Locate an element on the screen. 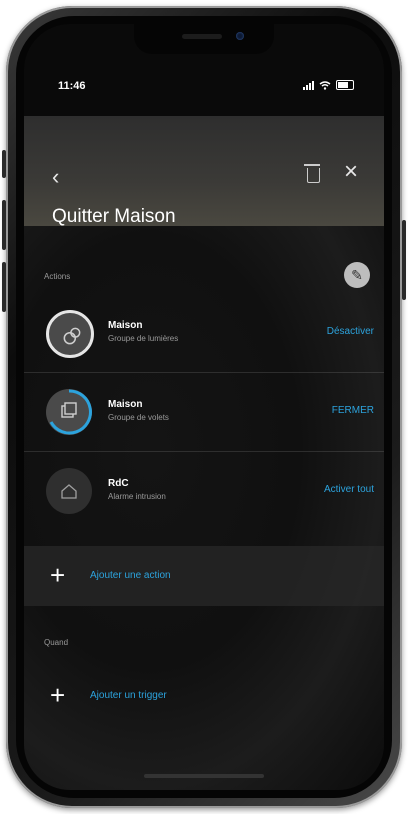 This screenshot has height=814, width=408. add-action-label: Ajouter une action is located at coordinates (130, 575).